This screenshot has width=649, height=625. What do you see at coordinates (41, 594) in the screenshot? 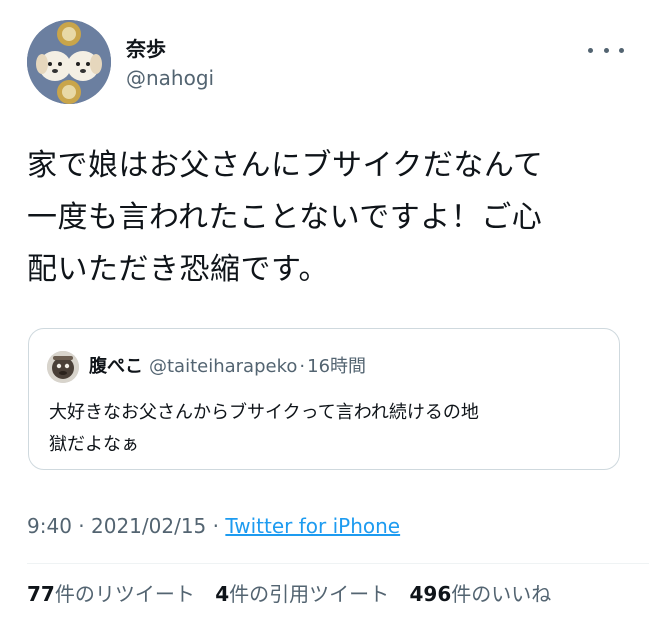
I see `retweets-count: 77` at bounding box center [41, 594].